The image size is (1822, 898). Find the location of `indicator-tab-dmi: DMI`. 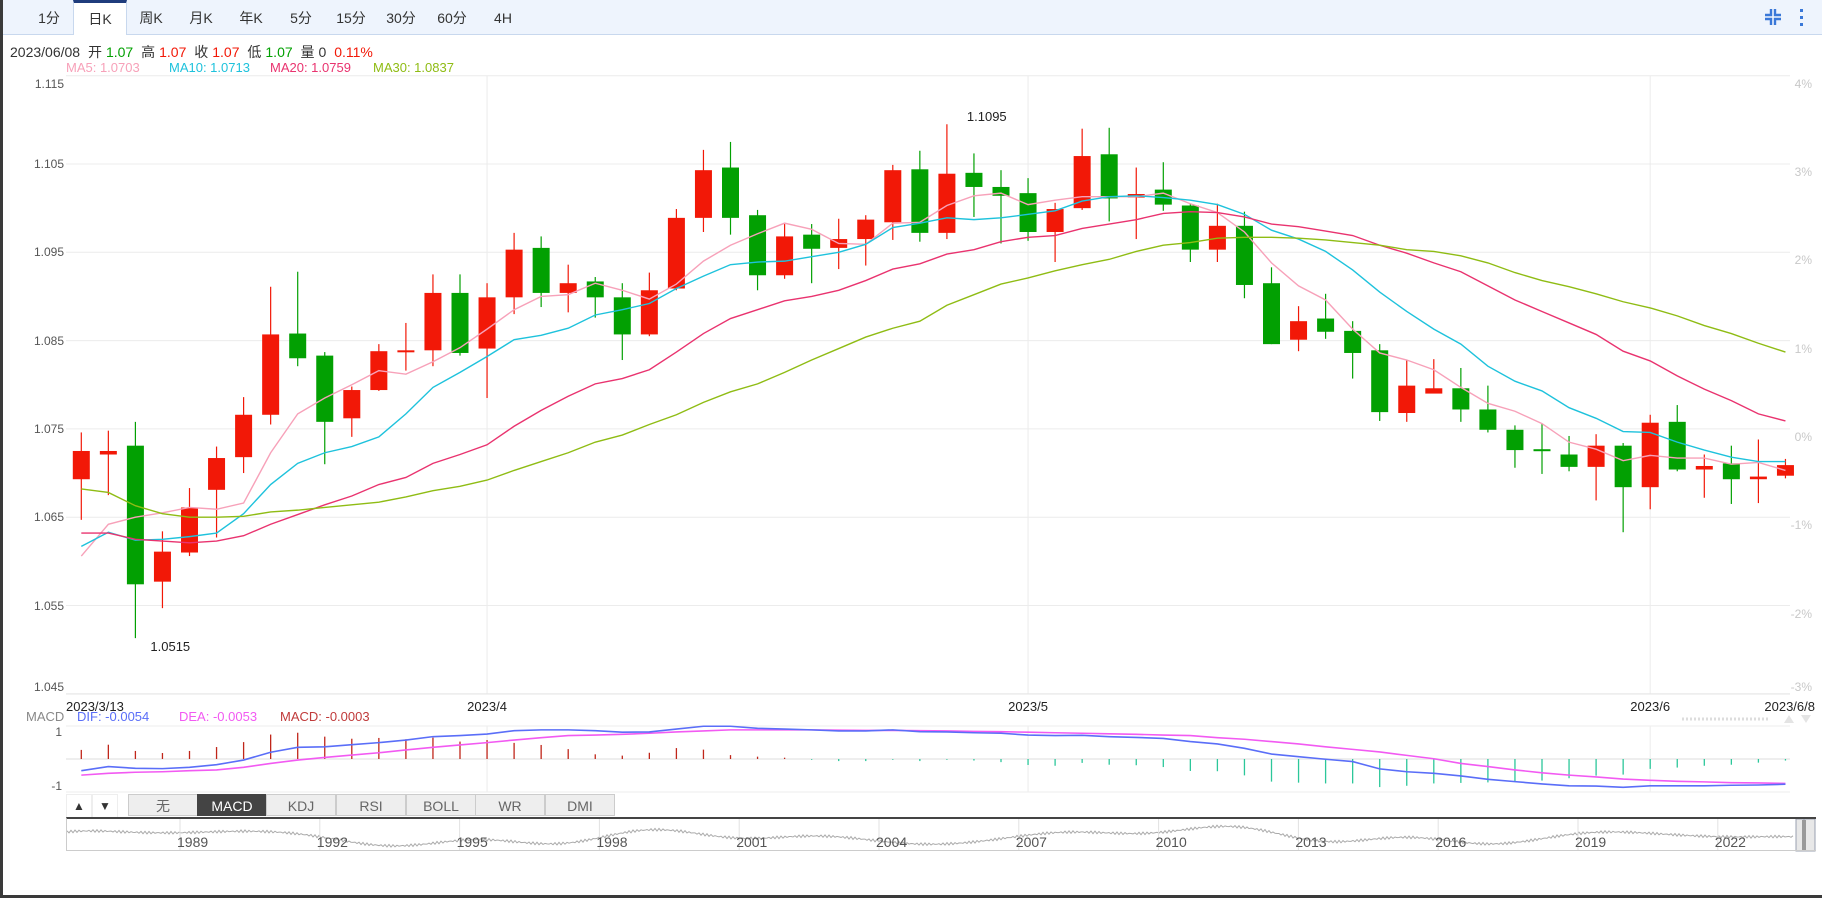

indicator-tab-dmi: DMI is located at coordinates (580, 805).